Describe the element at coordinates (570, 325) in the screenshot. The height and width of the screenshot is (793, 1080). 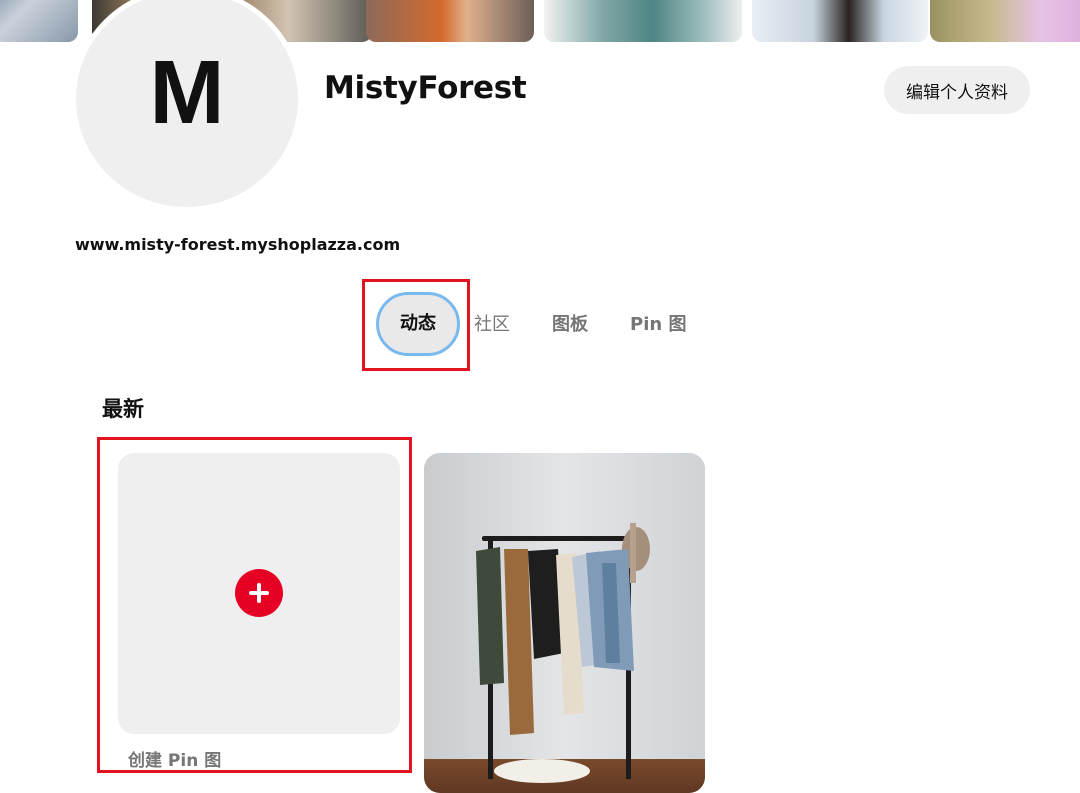
I see `tab-boards: 图板` at that location.